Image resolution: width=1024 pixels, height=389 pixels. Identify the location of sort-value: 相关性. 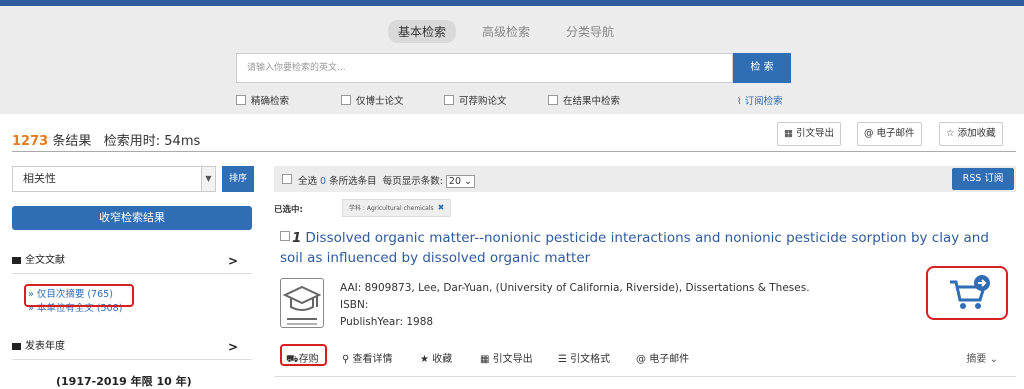
(39, 178).